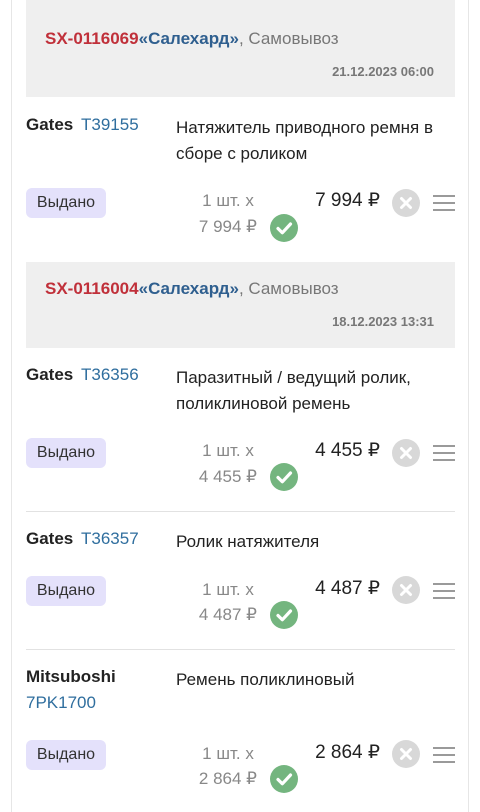  Describe the element at coordinates (110, 375) in the screenshot. I see `item-article-link: T36356` at that location.